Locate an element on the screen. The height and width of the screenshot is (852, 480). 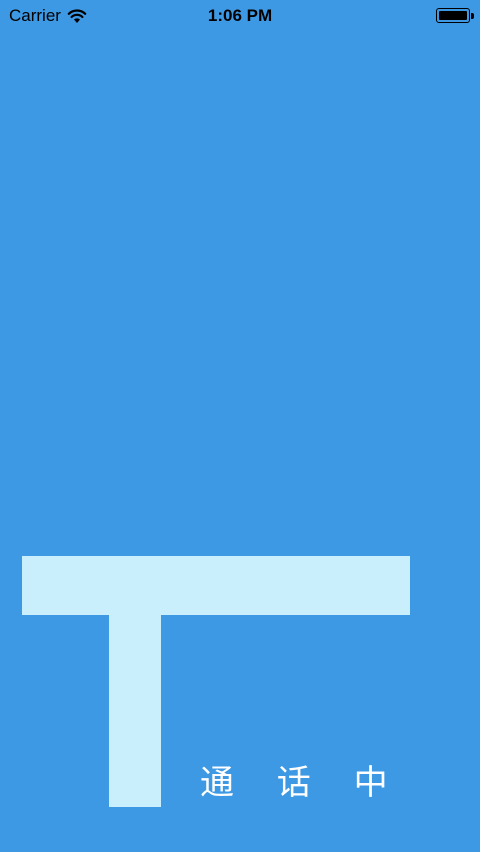
battery-fill is located at coordinates (453, 15).